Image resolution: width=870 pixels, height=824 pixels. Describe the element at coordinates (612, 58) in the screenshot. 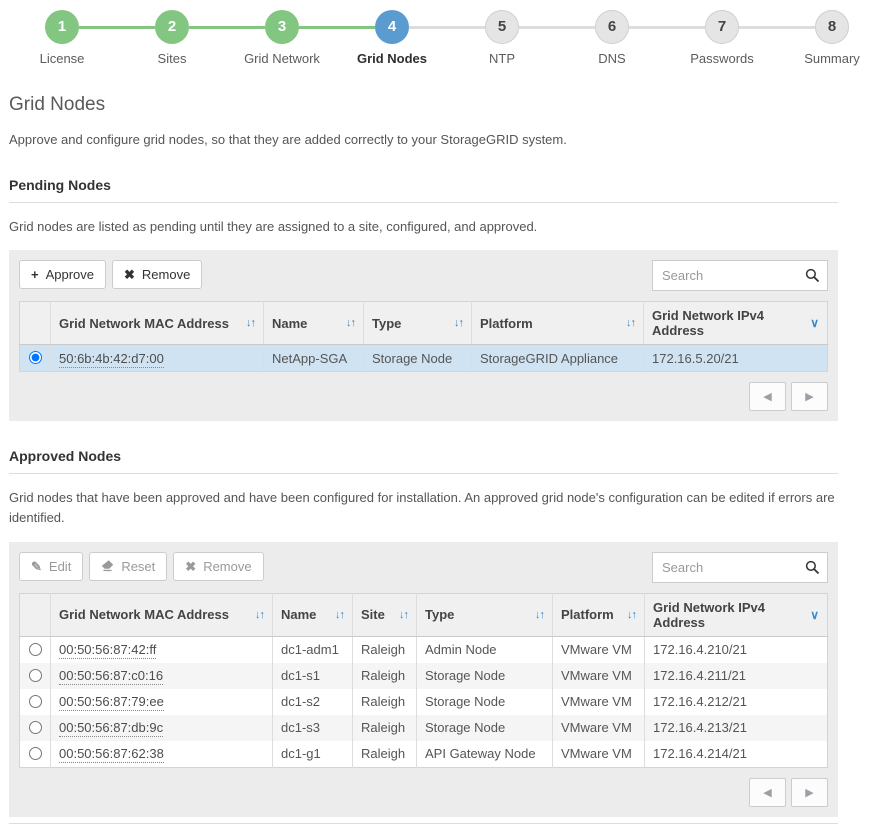

I see `step-label: DNS` at that location.